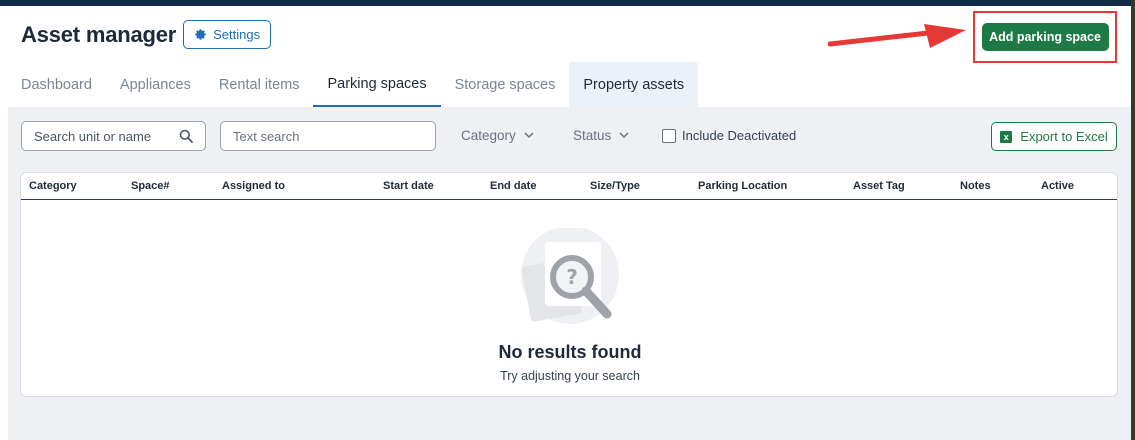  Describe the element at coordinates (634, 84) in the screenshot. I see `tab-property-assets: Property assets` at that location.